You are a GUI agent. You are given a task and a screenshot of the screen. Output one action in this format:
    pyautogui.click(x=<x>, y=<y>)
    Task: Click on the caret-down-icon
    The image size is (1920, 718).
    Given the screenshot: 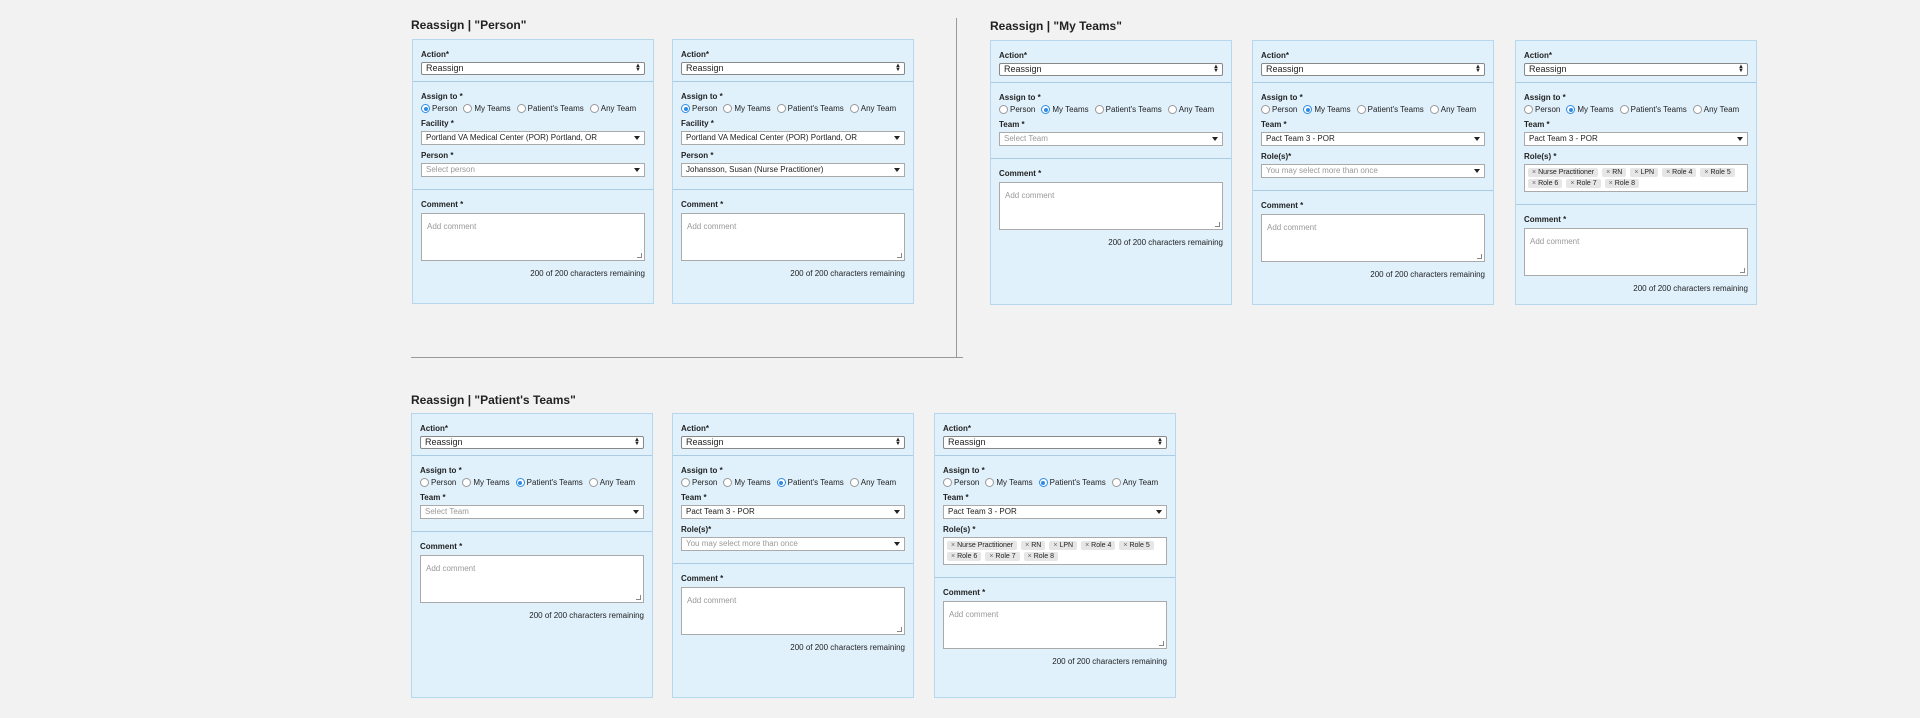 What is the action you would take?
    pyautogui.click(x=897, y=138)
    